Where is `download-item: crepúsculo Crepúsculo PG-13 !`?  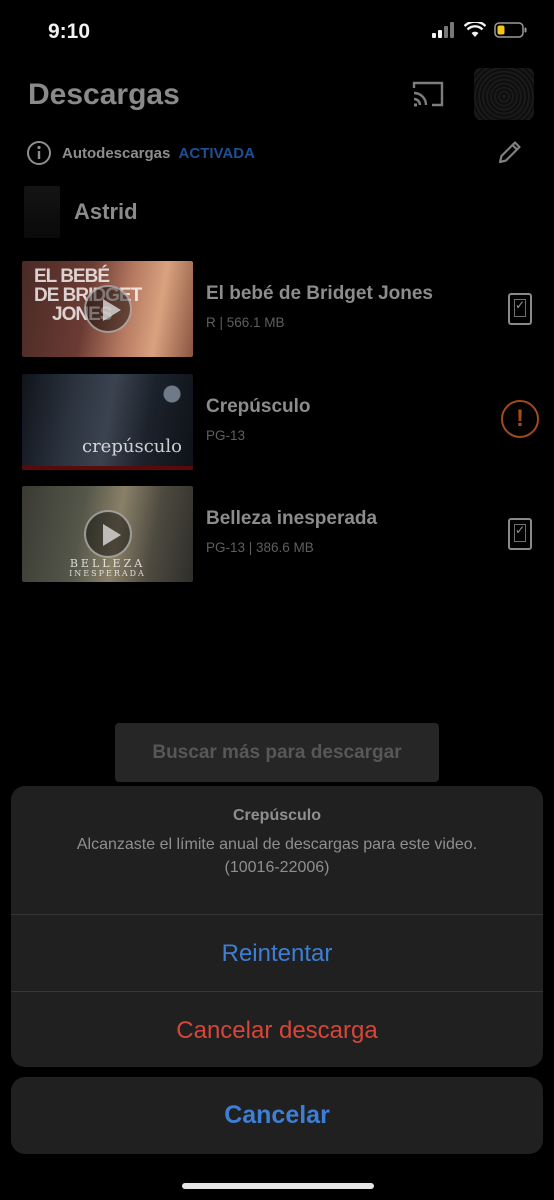
download-item: crepúsculo Crepúsculo PG-13 ! is located at coordinates (280, 422).